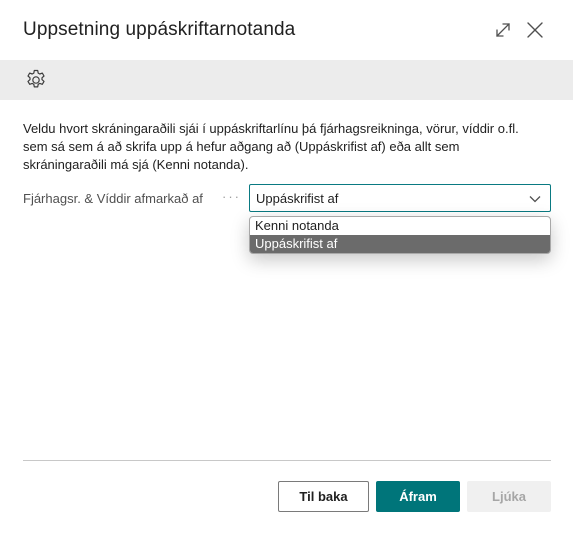 This screenshot has height=533, width=573. What do you see at coordinates (400, 244) in the screenshot?
I see `option-uppaskrifist-af: Uppáskrifist af` at bounding box center [400, 244].